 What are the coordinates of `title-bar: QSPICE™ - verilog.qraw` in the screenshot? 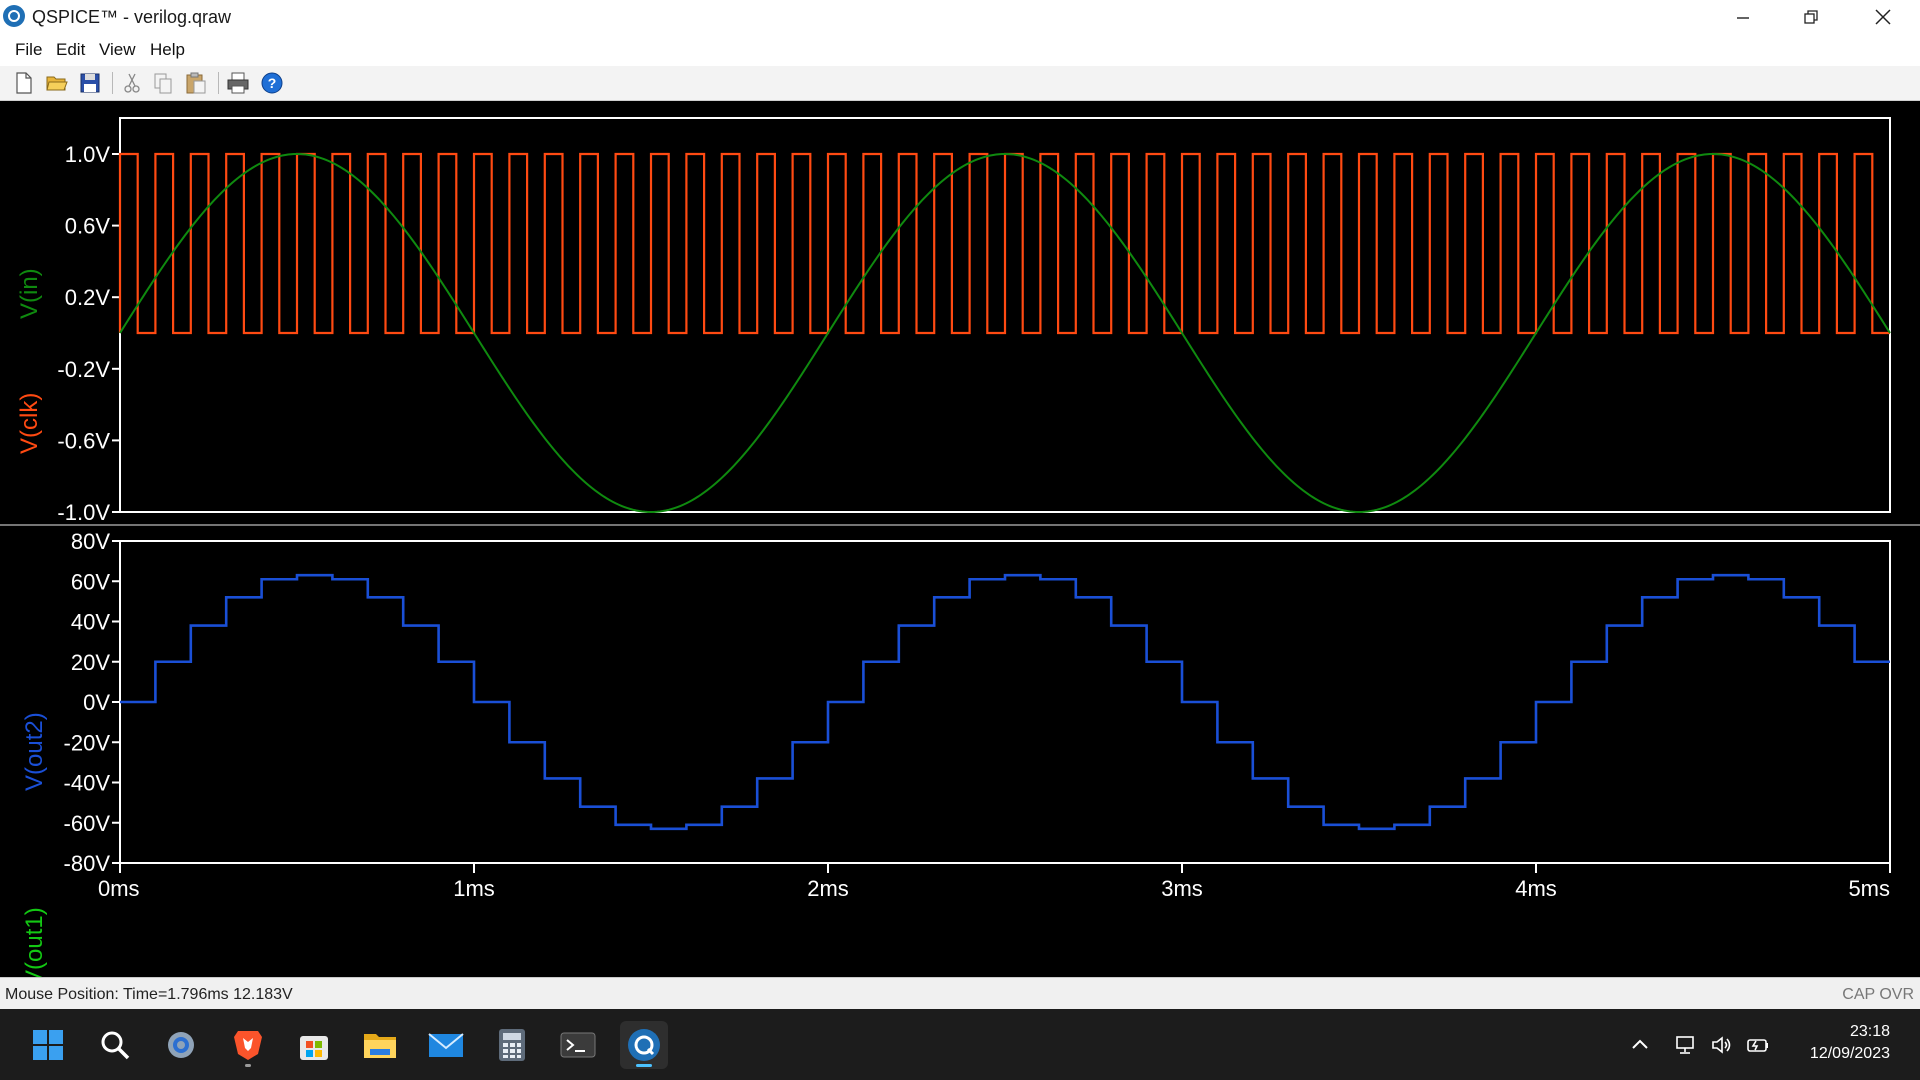 It's located at (960, 17).